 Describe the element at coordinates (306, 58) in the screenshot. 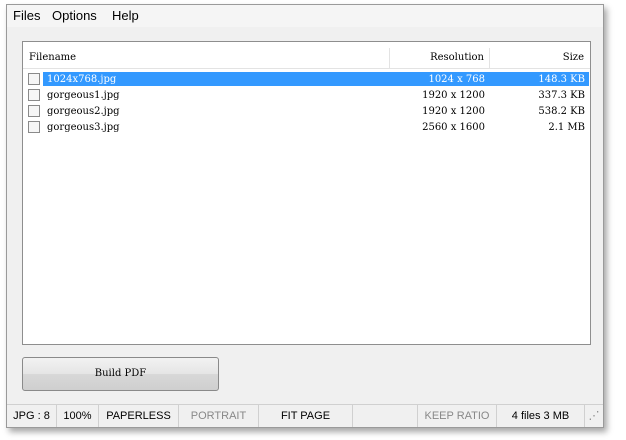

I see `list-header: Filename Resolution Size` at that location.